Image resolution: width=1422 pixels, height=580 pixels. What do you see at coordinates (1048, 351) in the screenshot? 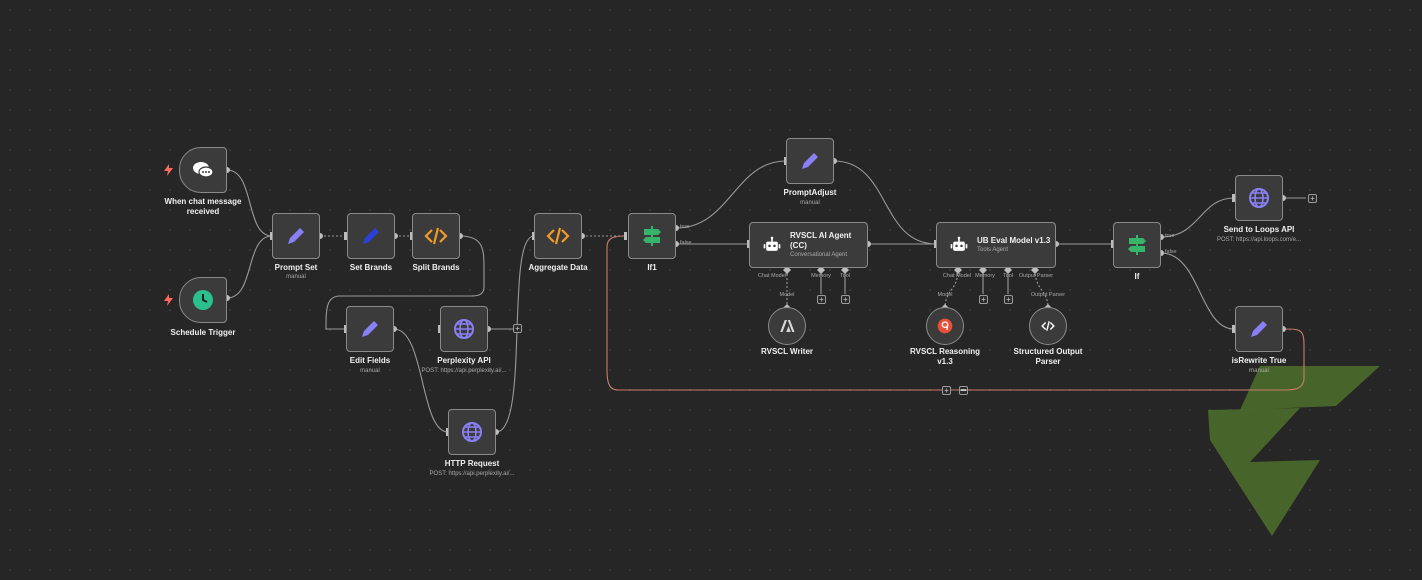
I see `structured-parser-title: Structured Output` at bounding box center [1048, 351].